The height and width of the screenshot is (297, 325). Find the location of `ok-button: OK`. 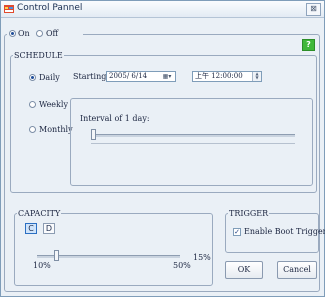

ok-button: OK is located at coordinates (244, 270).